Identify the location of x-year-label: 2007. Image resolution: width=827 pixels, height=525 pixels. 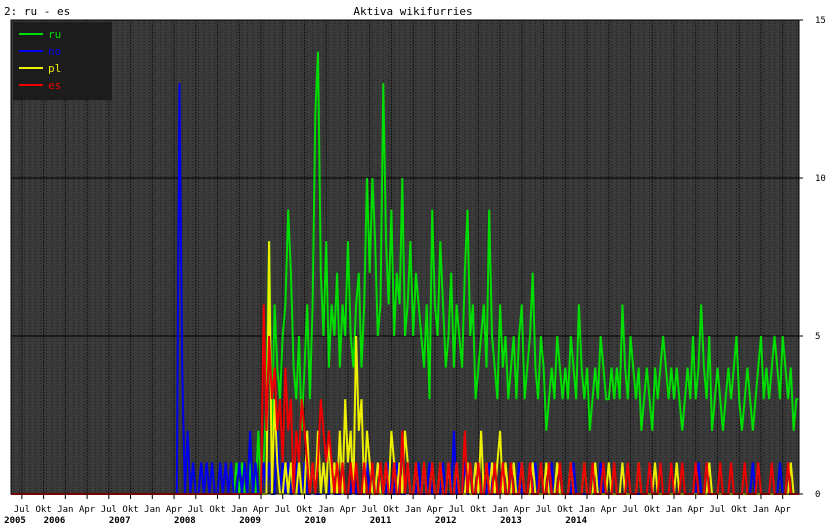
(120, 520).